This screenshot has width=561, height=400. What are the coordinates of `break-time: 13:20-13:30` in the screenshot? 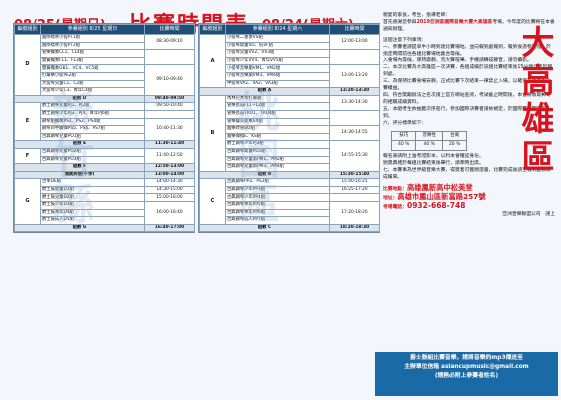 It's located at (354, 91).